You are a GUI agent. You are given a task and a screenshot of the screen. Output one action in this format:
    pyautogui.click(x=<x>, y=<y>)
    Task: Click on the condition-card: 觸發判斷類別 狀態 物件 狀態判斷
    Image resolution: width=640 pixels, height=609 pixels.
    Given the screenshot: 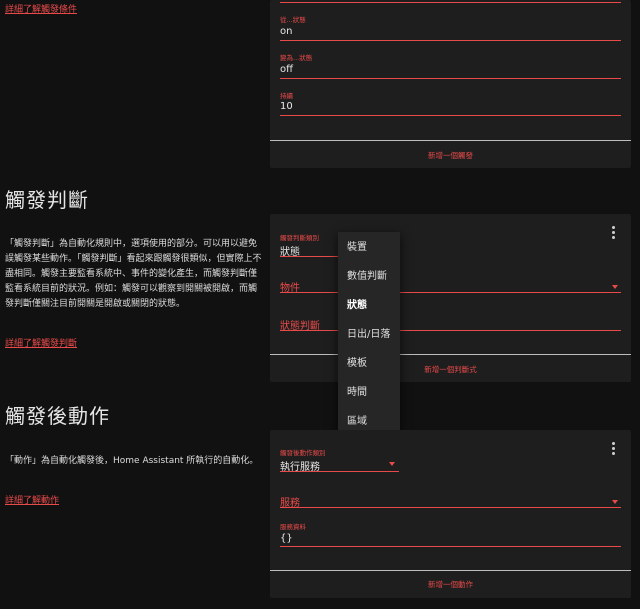 What is the action you would take?
    pyautogui.click(x=450, y=284)
    